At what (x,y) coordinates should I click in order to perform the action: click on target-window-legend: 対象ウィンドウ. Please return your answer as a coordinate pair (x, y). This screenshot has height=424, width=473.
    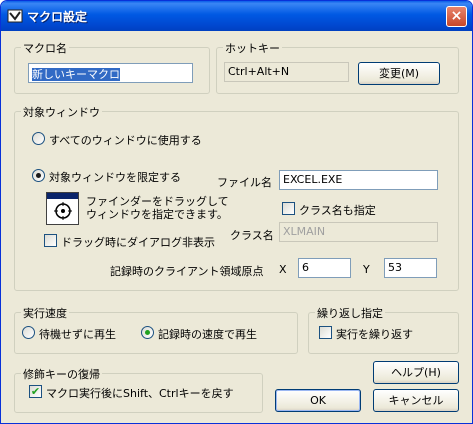
    Looking at the image, I should click on (61, 112).